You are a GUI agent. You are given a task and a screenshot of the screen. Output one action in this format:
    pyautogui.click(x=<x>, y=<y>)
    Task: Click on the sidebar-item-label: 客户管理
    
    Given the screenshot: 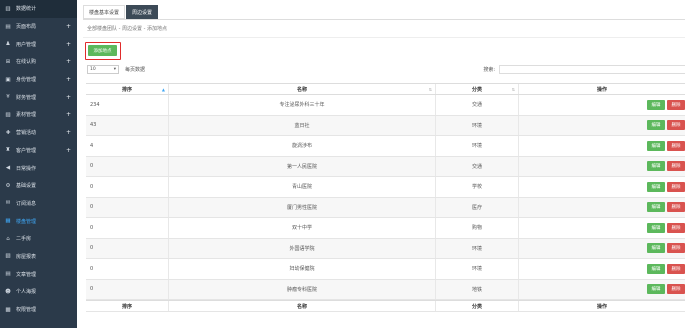 What is the action you would take?
    pyautogui.click(x=26, y=150)
    